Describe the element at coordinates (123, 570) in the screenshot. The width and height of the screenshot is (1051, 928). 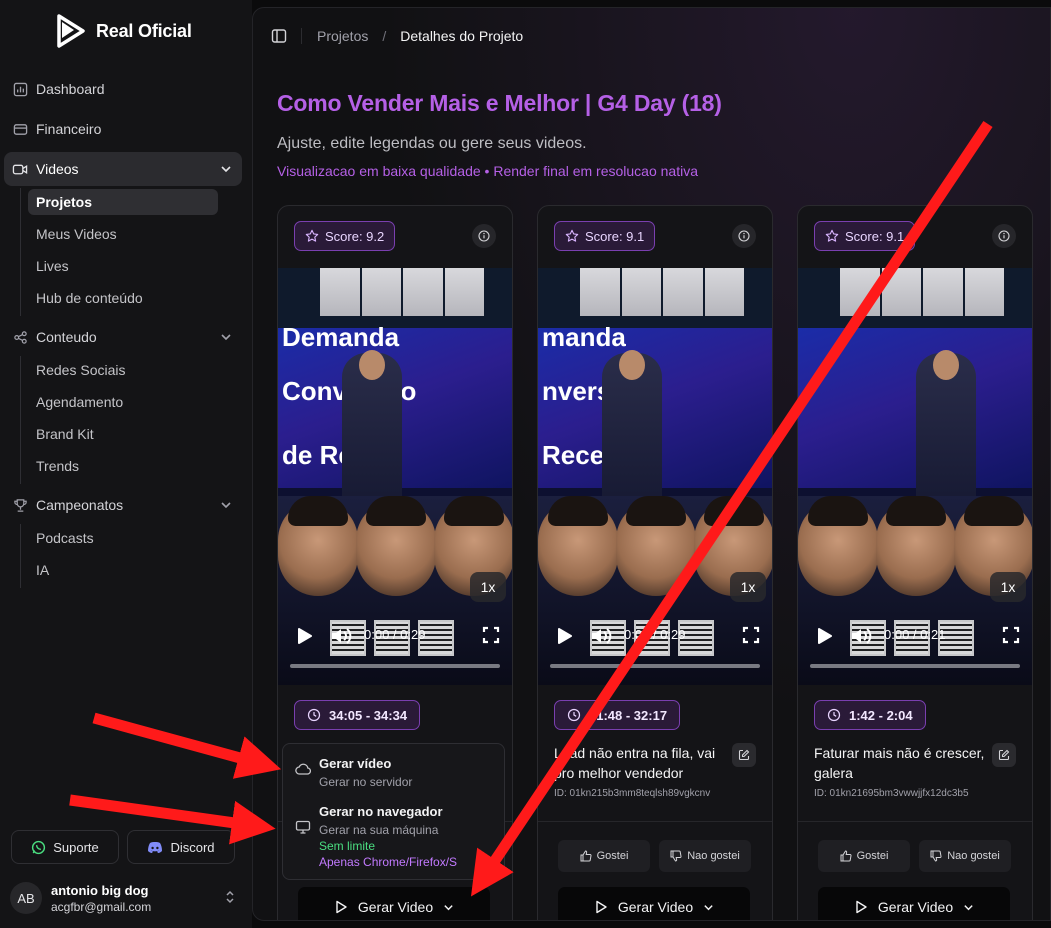
I see `sidebar-subitem-ia: IA` at that location.